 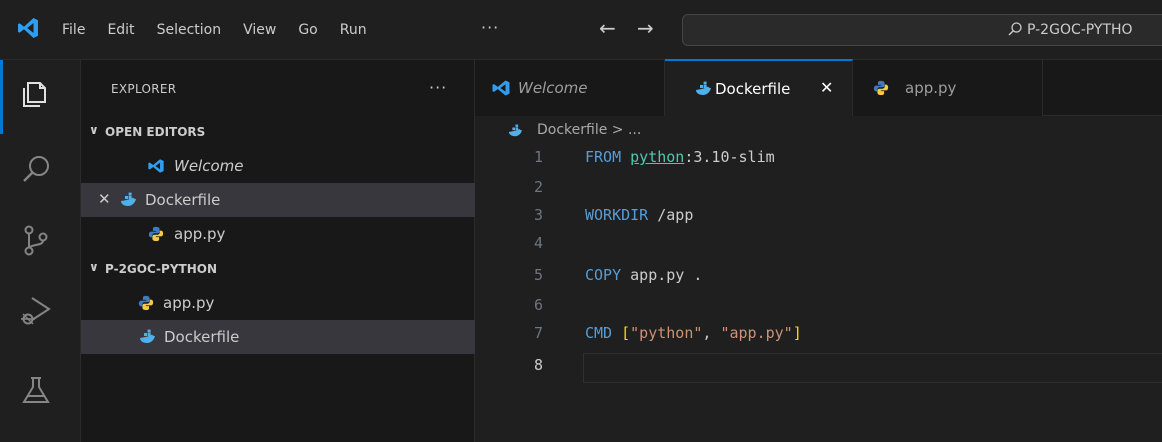 I want to click on open-editor-welcome: Welcome, so click(x=278, y=166).